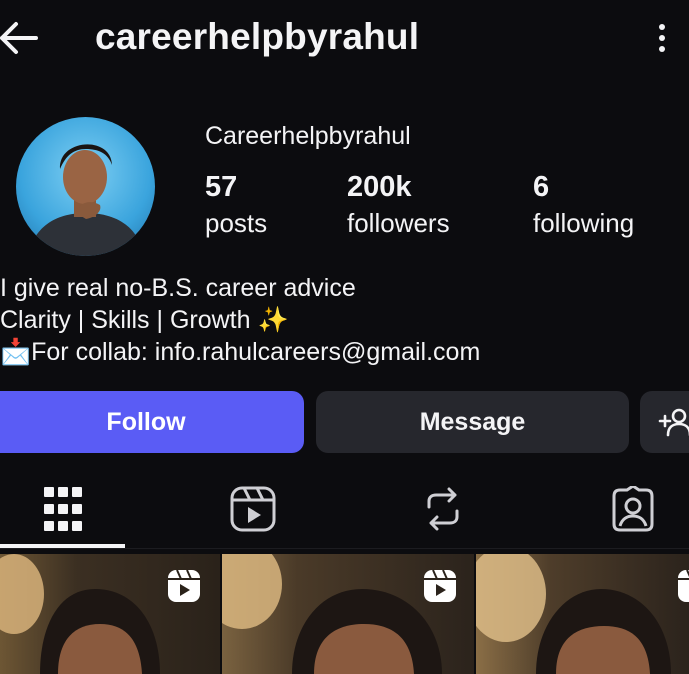 The height and width of the screenshot is (674, 689). I want to click on reposts-icon, so click(442, 509).